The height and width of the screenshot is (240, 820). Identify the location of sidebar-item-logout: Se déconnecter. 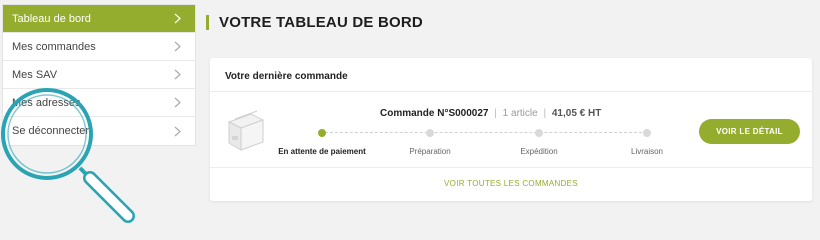
(99, 131).